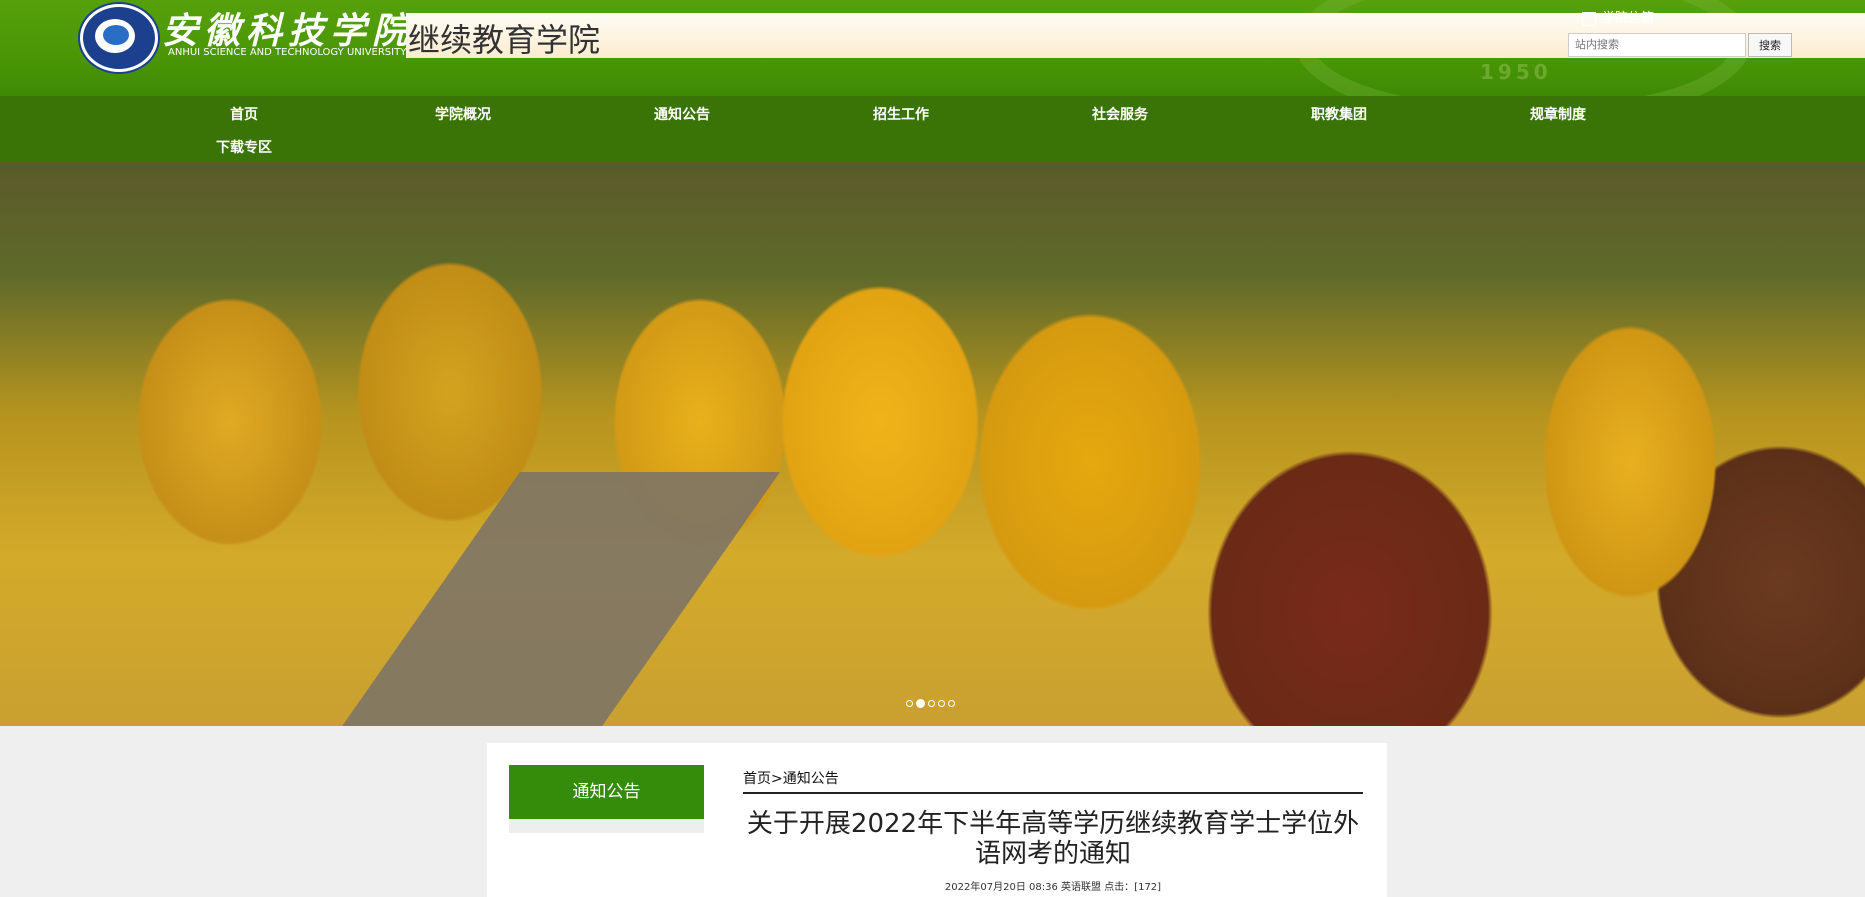 This screenshot has width=1865, height=897. Describe the element at coordinates (1516, 72) in the screenshot. I see `seal-year: 1950` at that location.